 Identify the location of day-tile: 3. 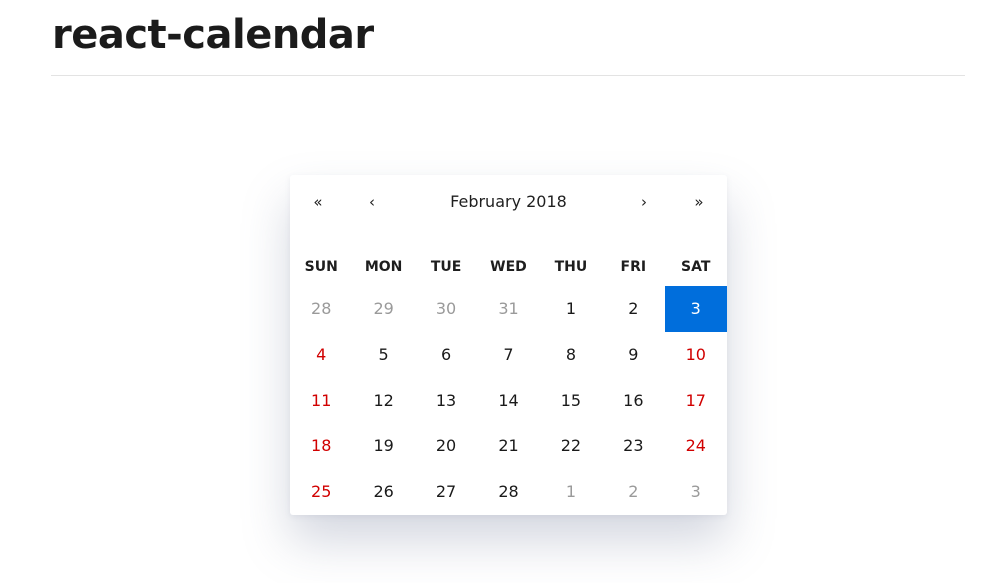
(696, 492).